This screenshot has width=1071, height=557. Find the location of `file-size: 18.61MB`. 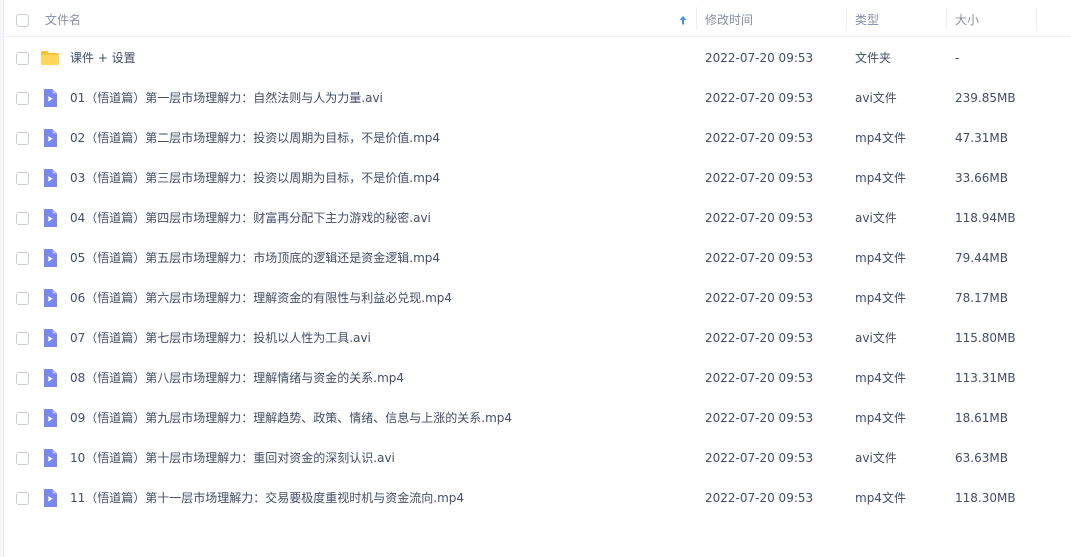

file-size: 18.61MB is located at coordinates (981, 418).